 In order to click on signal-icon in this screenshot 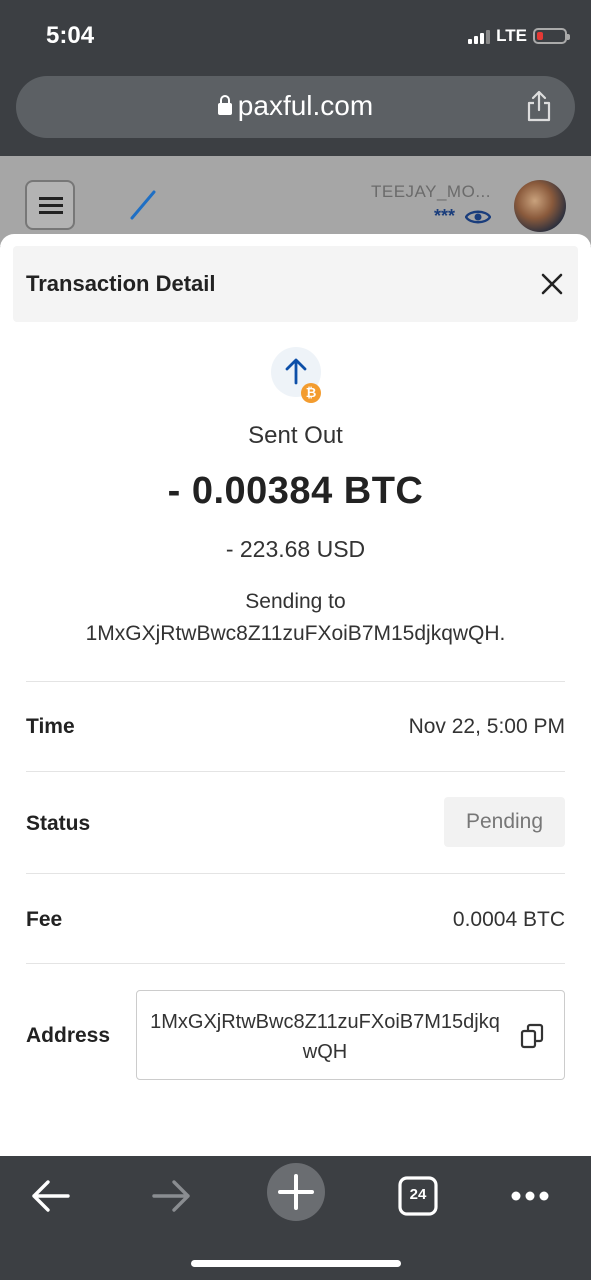, I will do `click(479, 36)`.